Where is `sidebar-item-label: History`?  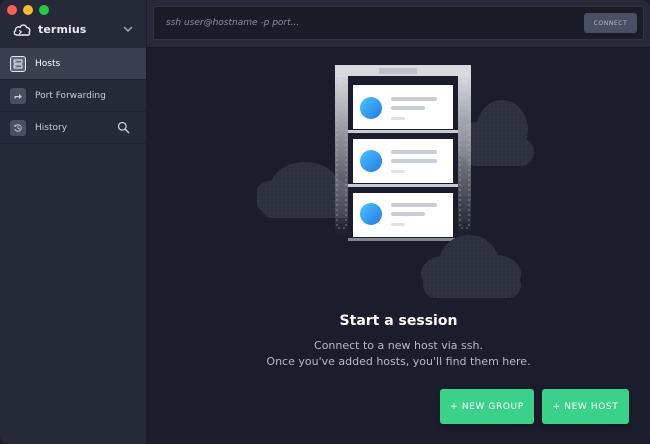
sidebar-item-label: History is located at coordinates (51, 127).